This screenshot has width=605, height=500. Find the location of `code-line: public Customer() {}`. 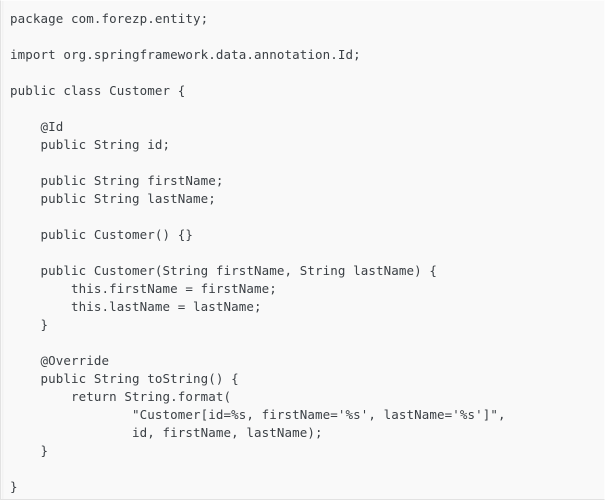

code-line: public Customer() {} is located at coordinates (102, 234).